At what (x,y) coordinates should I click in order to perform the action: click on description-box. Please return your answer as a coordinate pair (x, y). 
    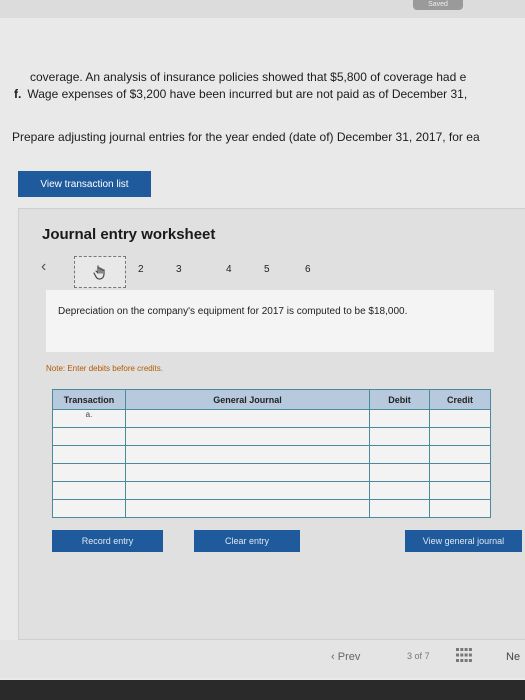
    Looking at the image, I should click on (270, 321).